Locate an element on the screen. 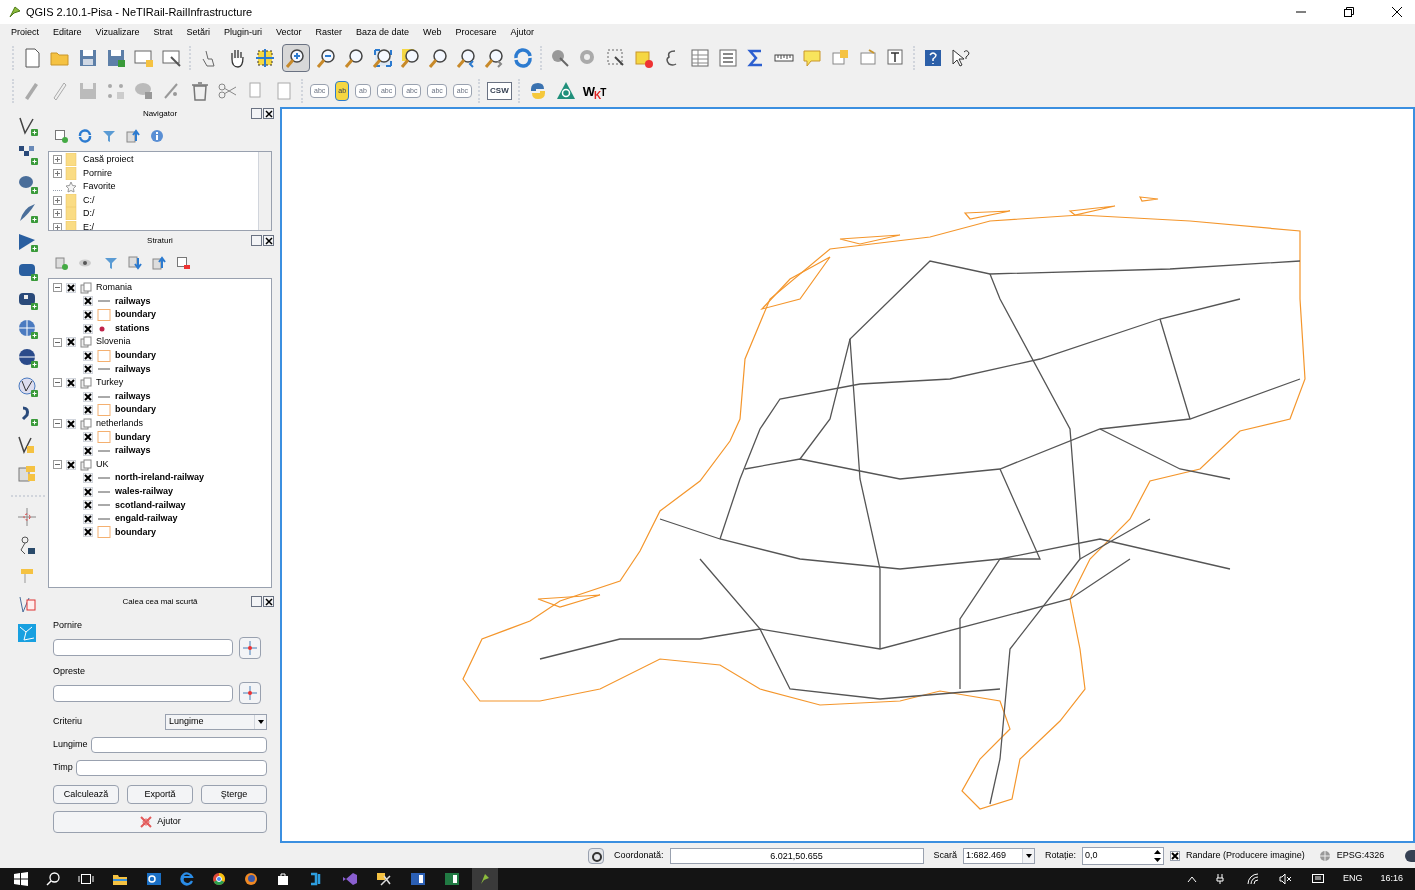 The height and width of the screenshot is (890, 1415). layer-group-name: Turkey is located at coordinates (110, 383).